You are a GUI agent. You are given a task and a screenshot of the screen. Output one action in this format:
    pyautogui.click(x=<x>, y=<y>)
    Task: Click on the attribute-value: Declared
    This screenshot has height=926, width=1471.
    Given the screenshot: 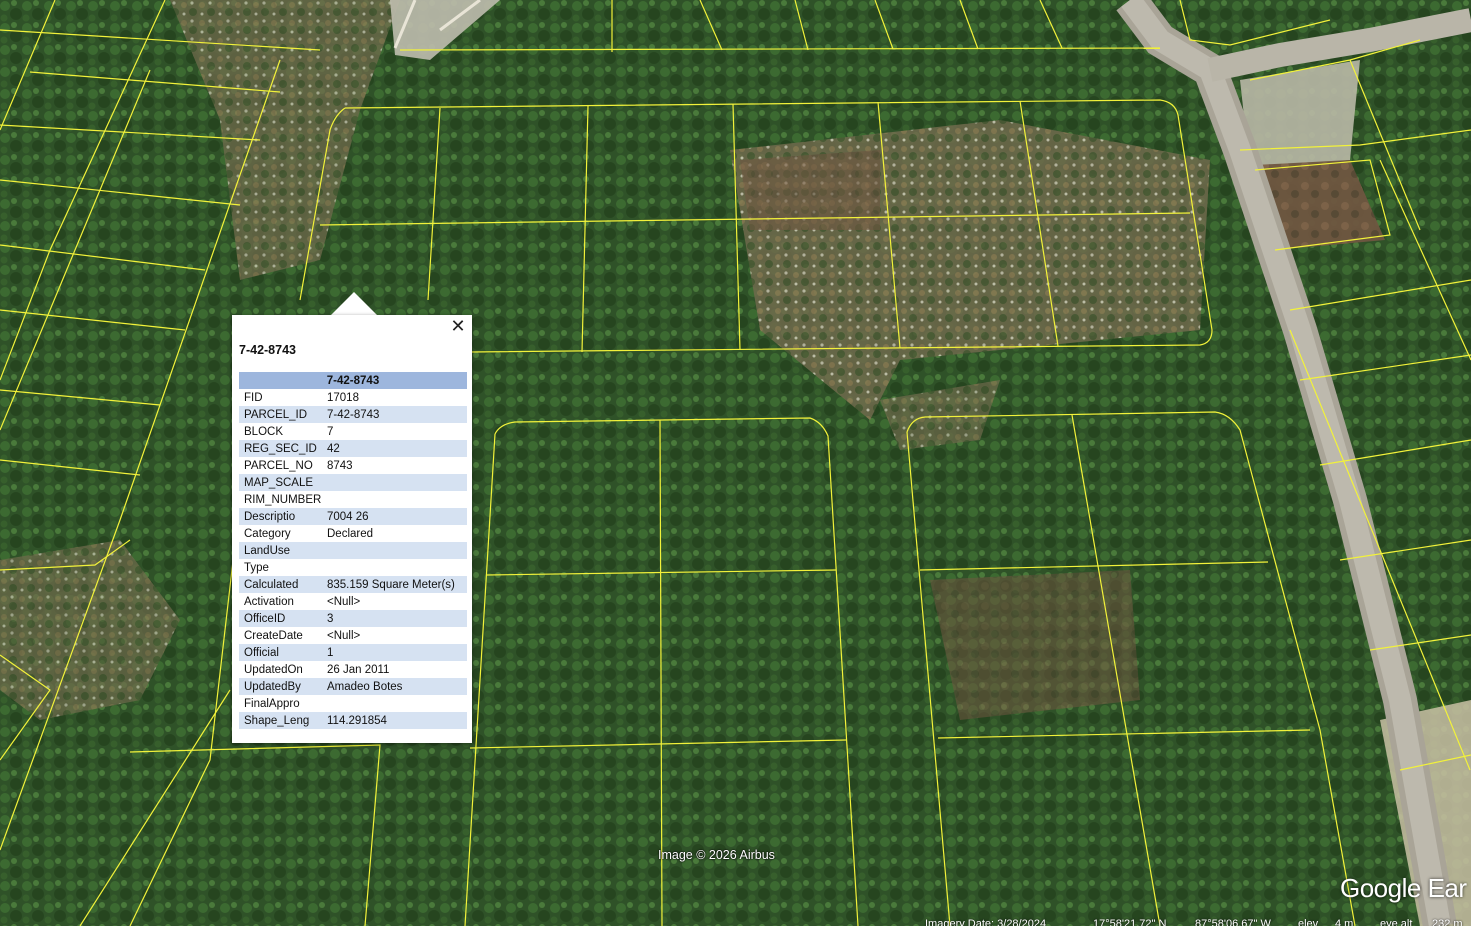 What is the action you would take?
    pyautogui.click(x=350, y=533)
    